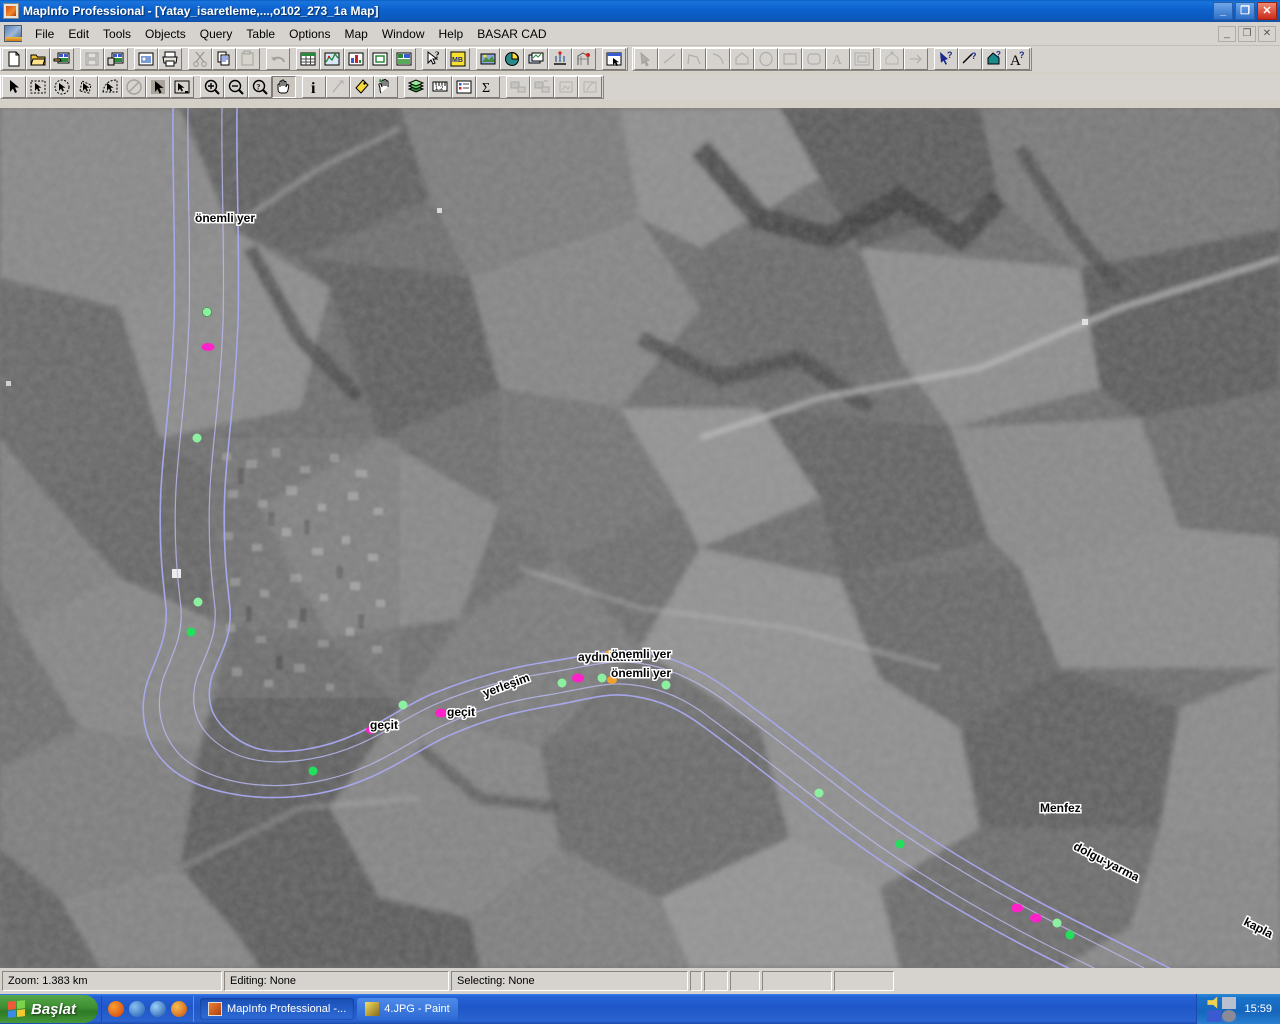 This screenshot has width=1280, height=1024. Describe the element at coordinates (116, 1009) in the screenshot. I see `quicklaunch-firefox-icon` at that location.